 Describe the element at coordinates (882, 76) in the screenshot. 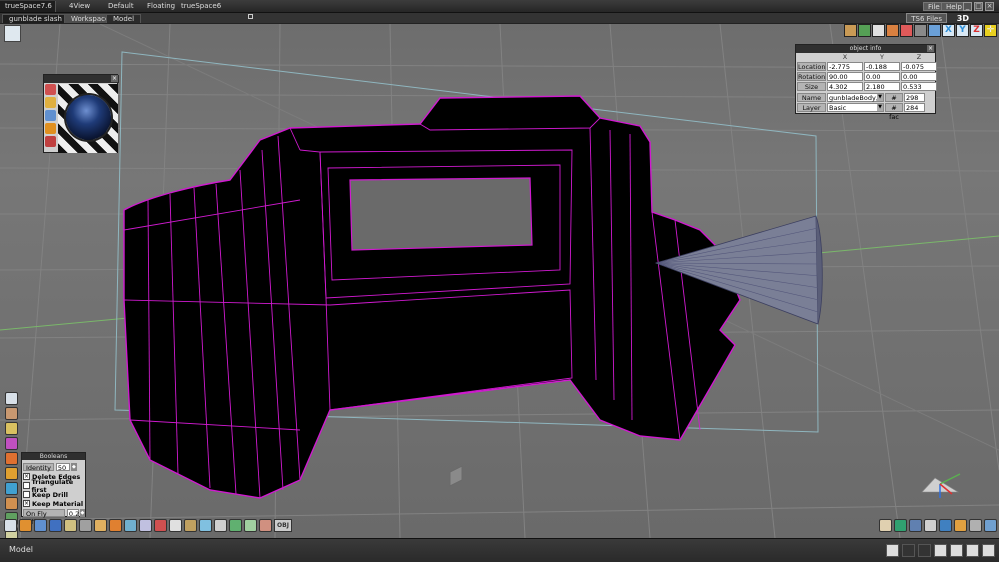

I see `rotation-y-field: 0.00` at that location.